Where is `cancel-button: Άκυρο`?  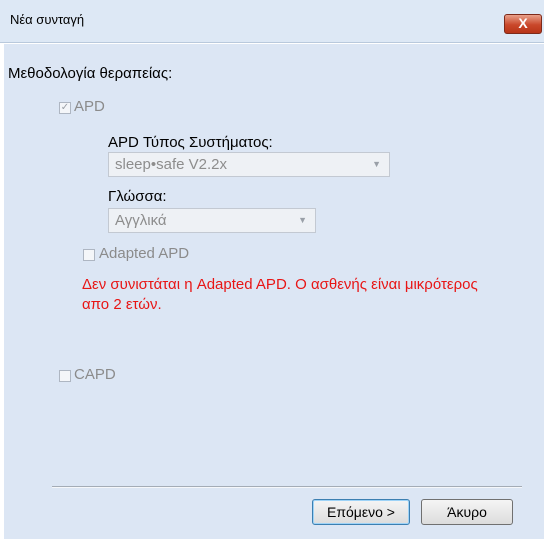
cancel-button: Άκυρο is located at coordinates (467, 512).